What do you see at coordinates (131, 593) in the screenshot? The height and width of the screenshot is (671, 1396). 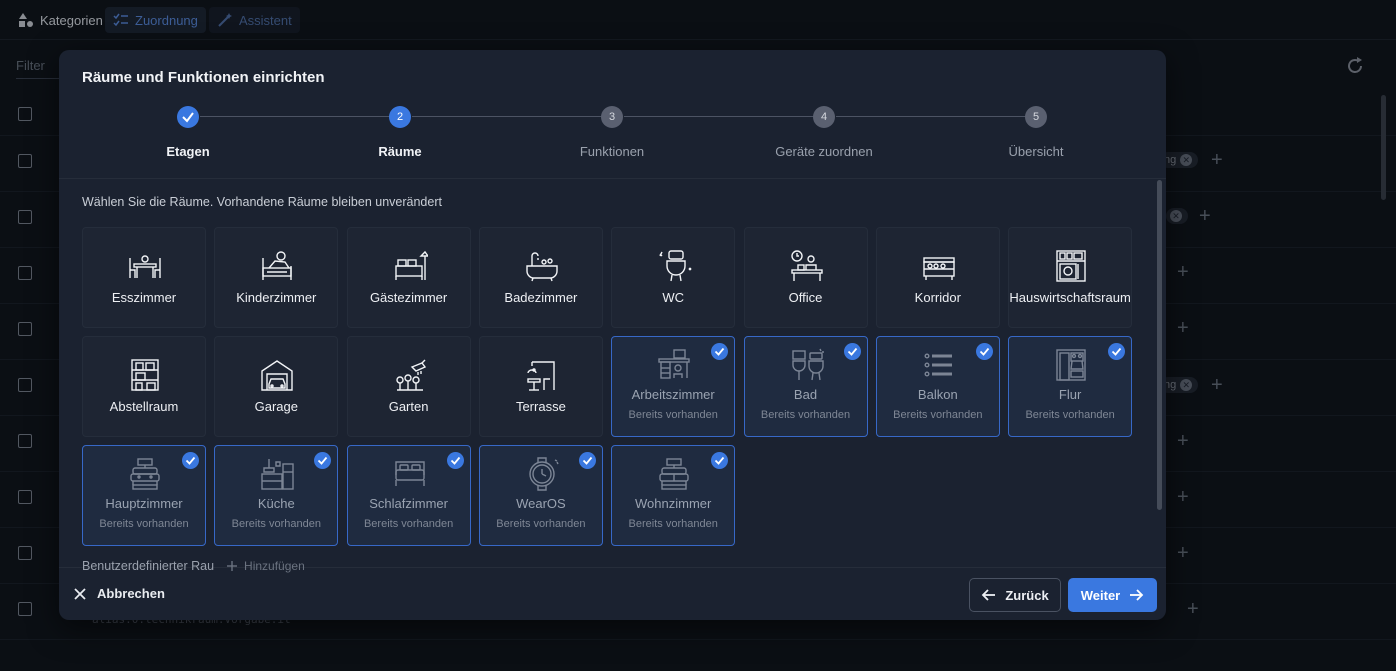 I see `cancel-label: Abbrechen` at bounding box center [131, 593].